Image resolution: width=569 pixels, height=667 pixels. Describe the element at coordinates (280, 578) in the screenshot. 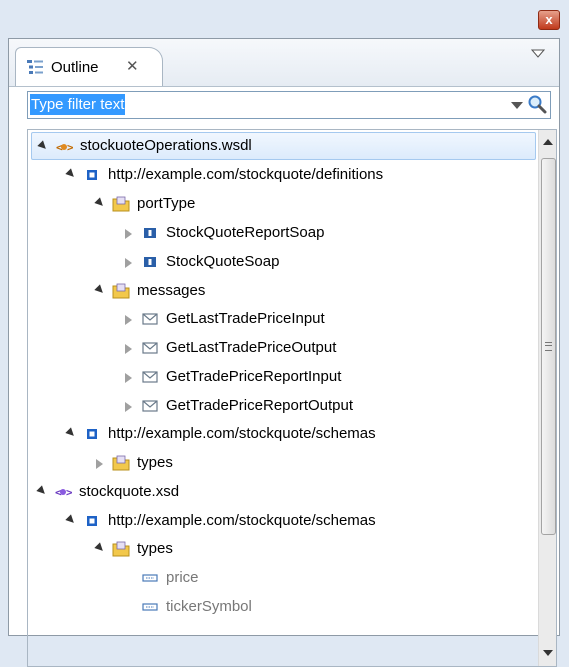

I see `tree-item: price` at that location.